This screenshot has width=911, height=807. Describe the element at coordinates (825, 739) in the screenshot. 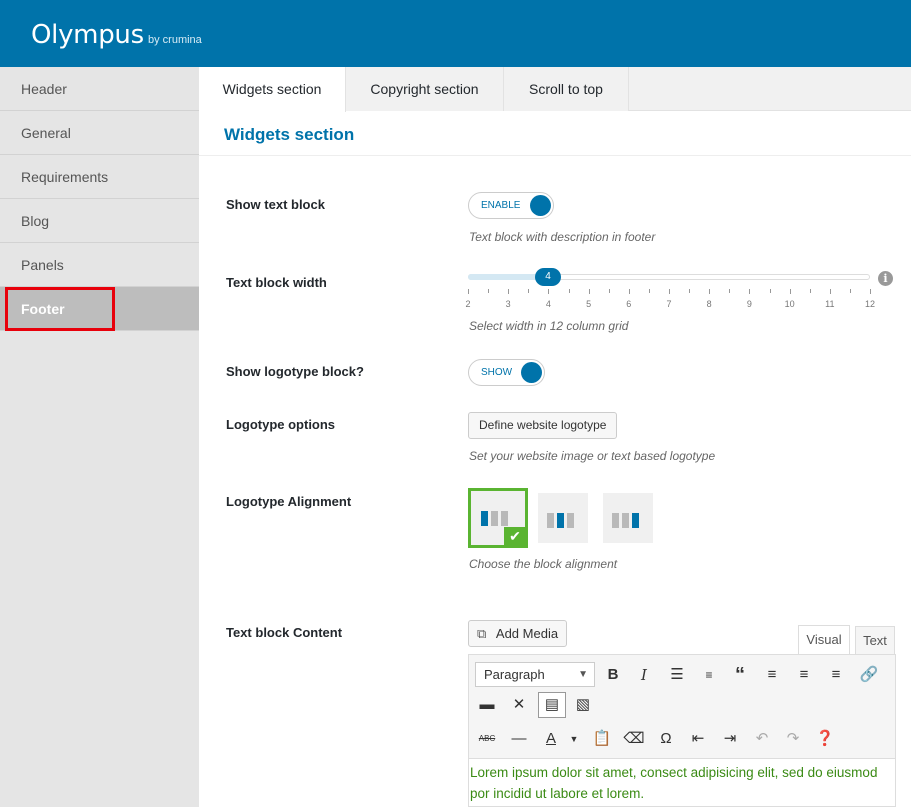

I see `help-icon: ❓` at that location.